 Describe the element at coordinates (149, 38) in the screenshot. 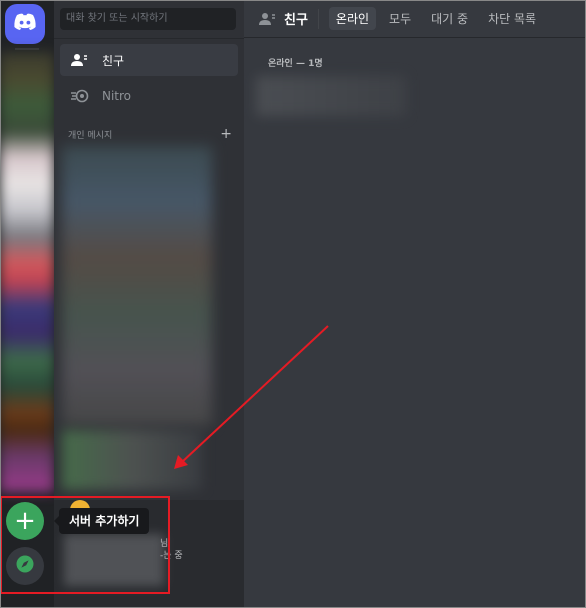

I see `sidebar-divider` at that location.